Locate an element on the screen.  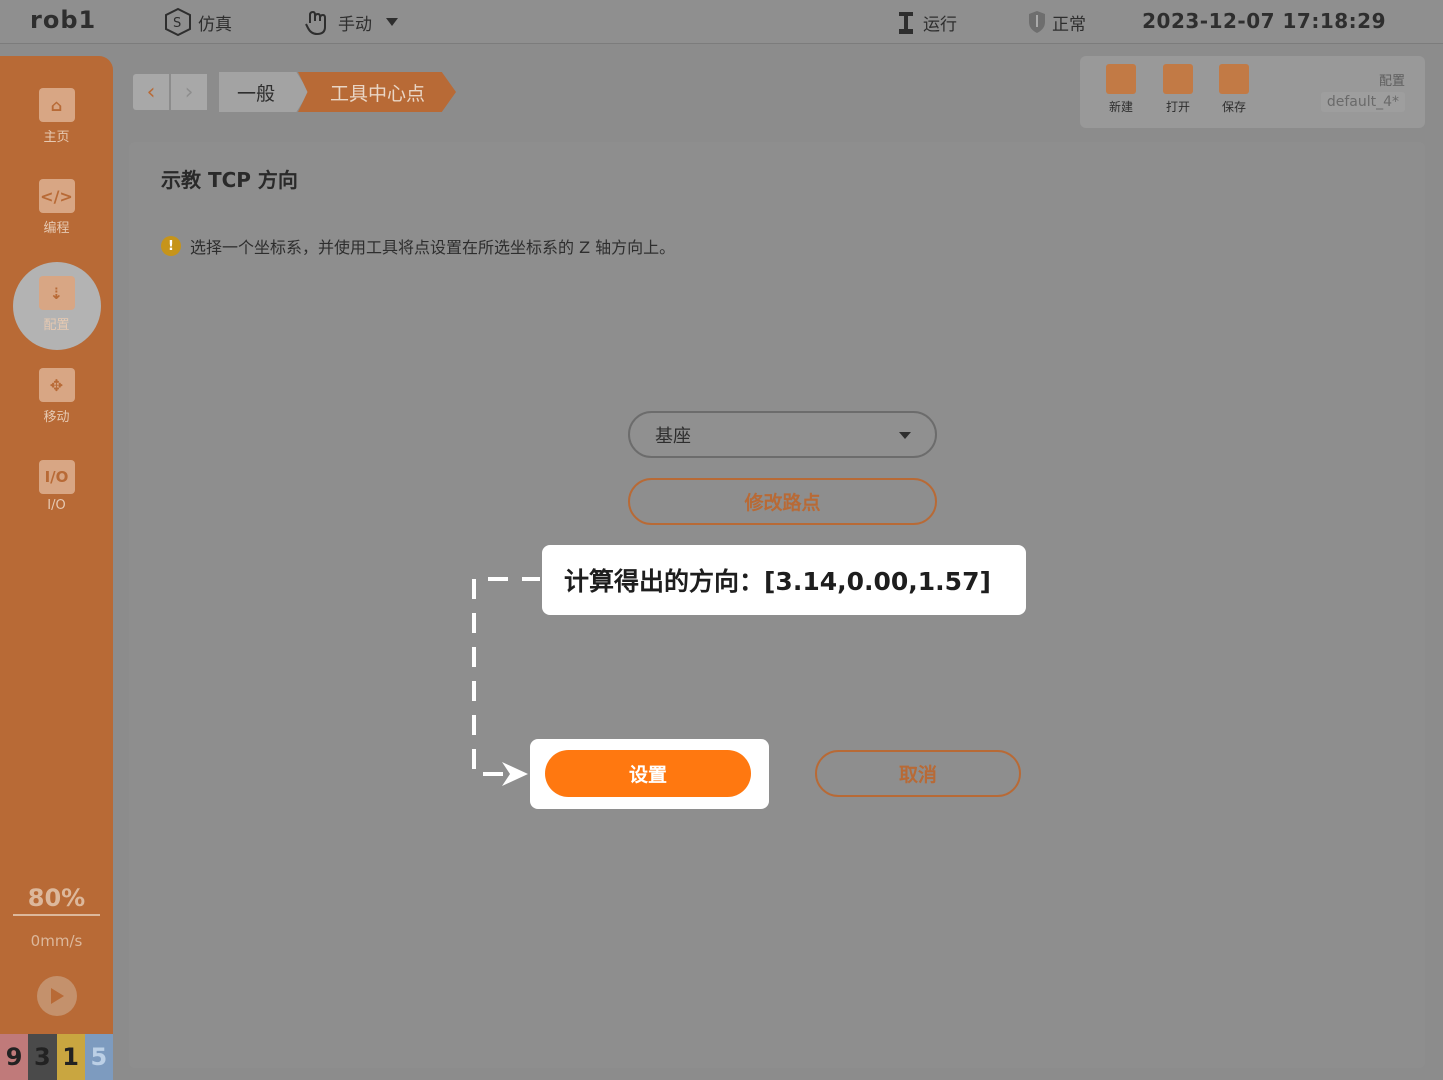
frame-select-value: 基座 is located at coordinates (673, 436).